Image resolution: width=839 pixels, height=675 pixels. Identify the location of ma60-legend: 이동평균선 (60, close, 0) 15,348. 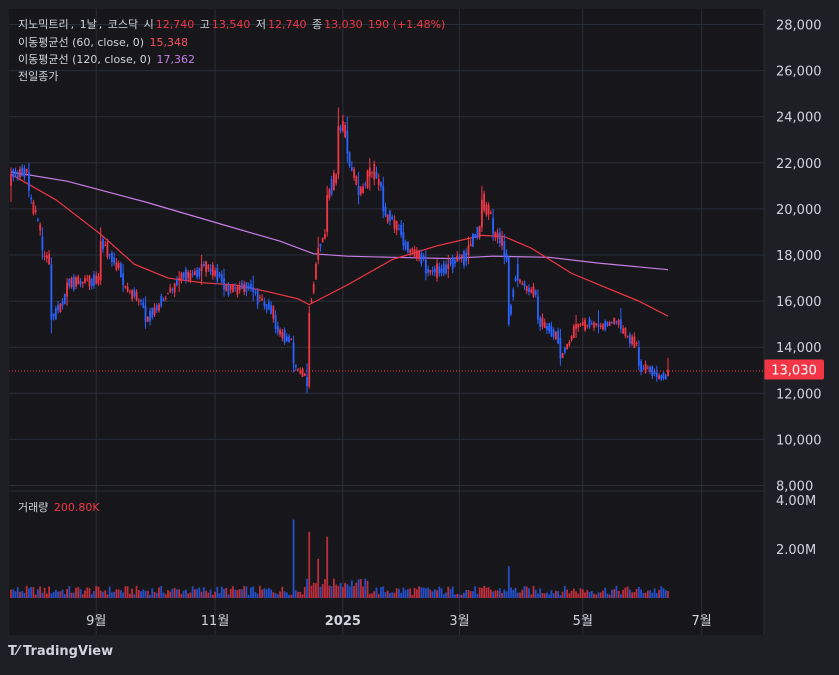
(104, 43).